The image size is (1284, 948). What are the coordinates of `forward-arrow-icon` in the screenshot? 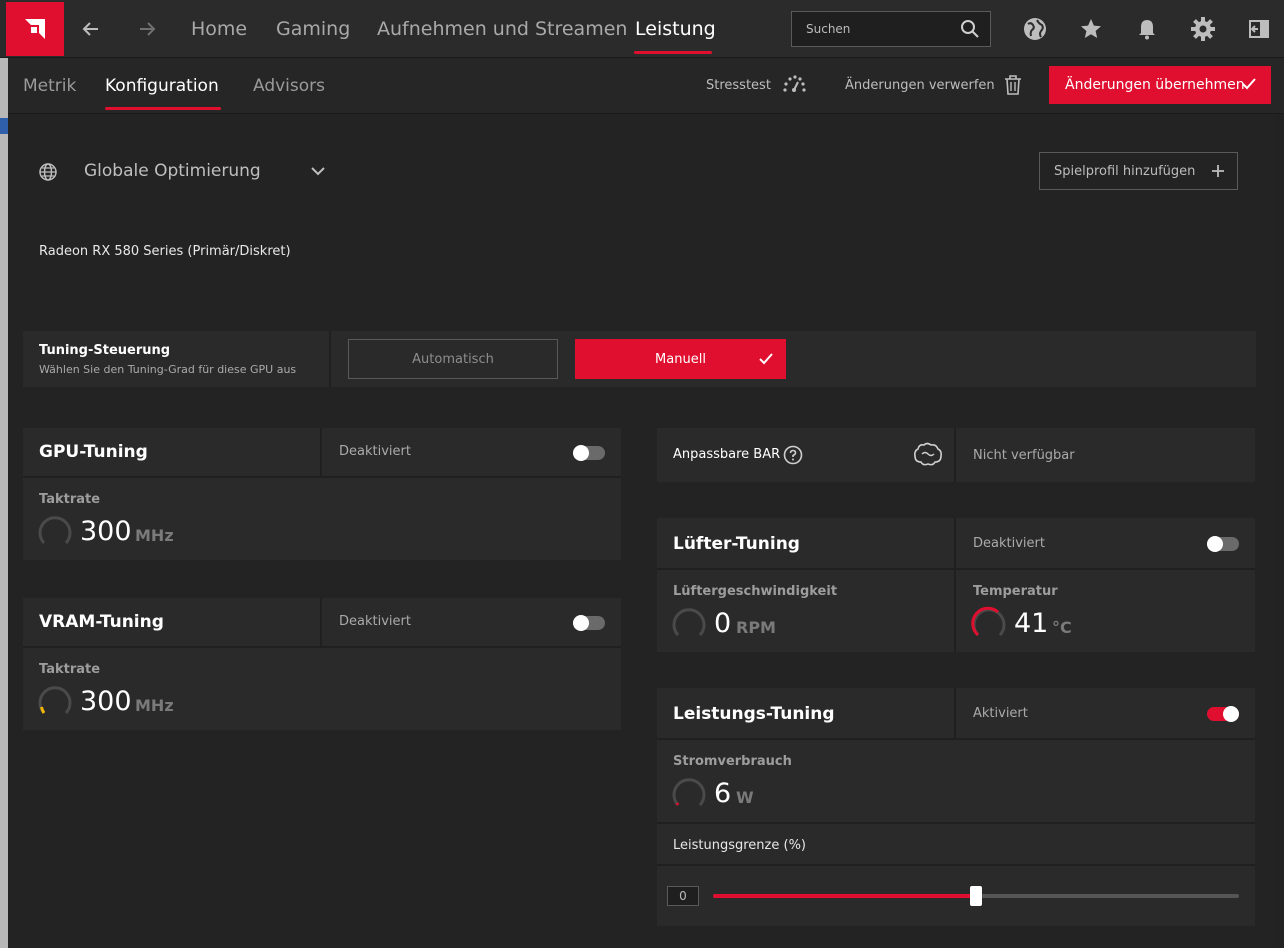 It's located at (147, 29).